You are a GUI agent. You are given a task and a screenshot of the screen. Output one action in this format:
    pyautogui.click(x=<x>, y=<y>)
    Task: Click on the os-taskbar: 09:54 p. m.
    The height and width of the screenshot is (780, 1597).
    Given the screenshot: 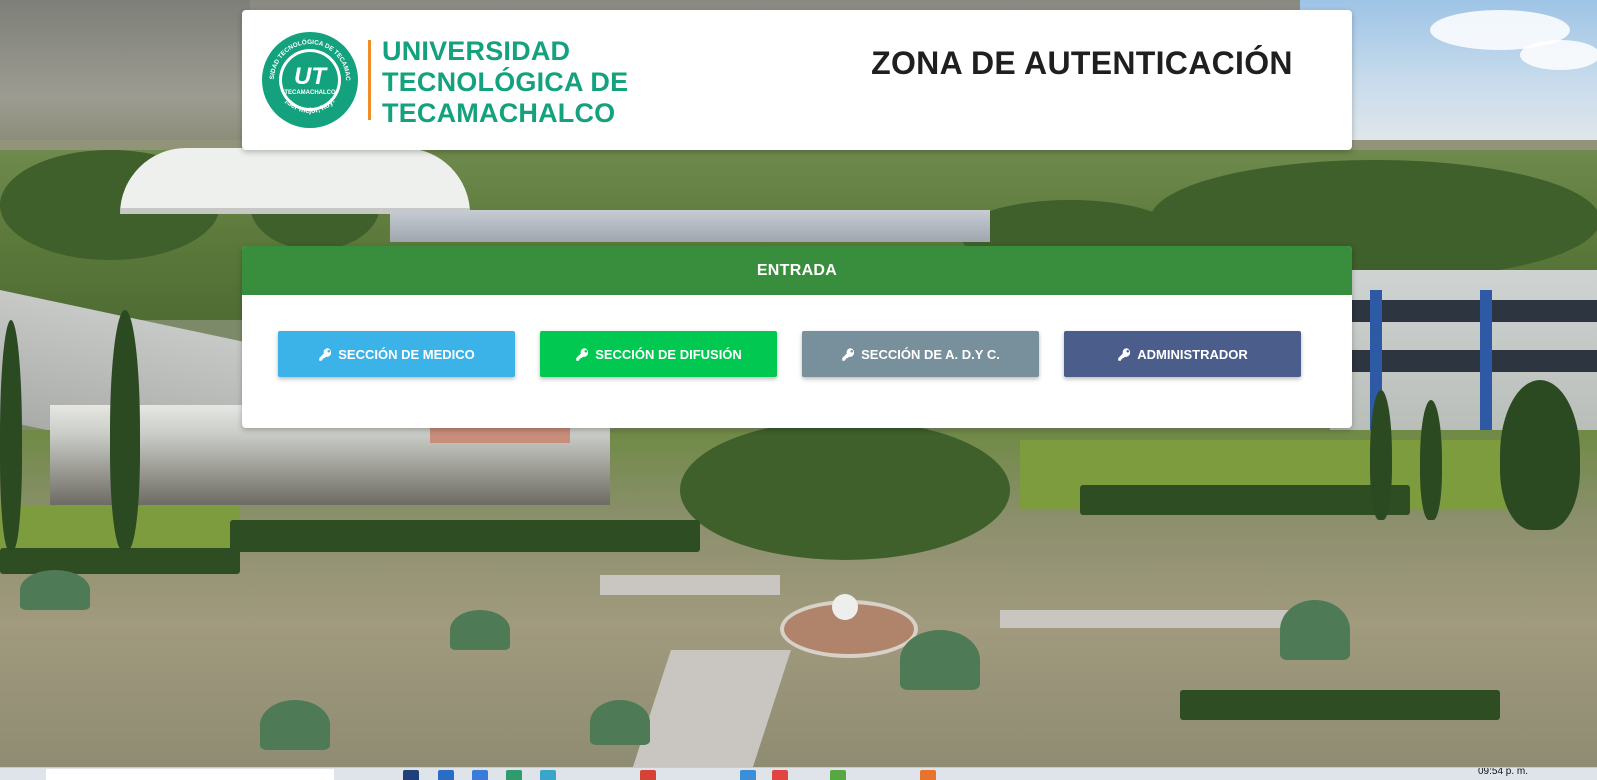 What is the action you would take?
    pyautogui.click(x=798, y=773)
    